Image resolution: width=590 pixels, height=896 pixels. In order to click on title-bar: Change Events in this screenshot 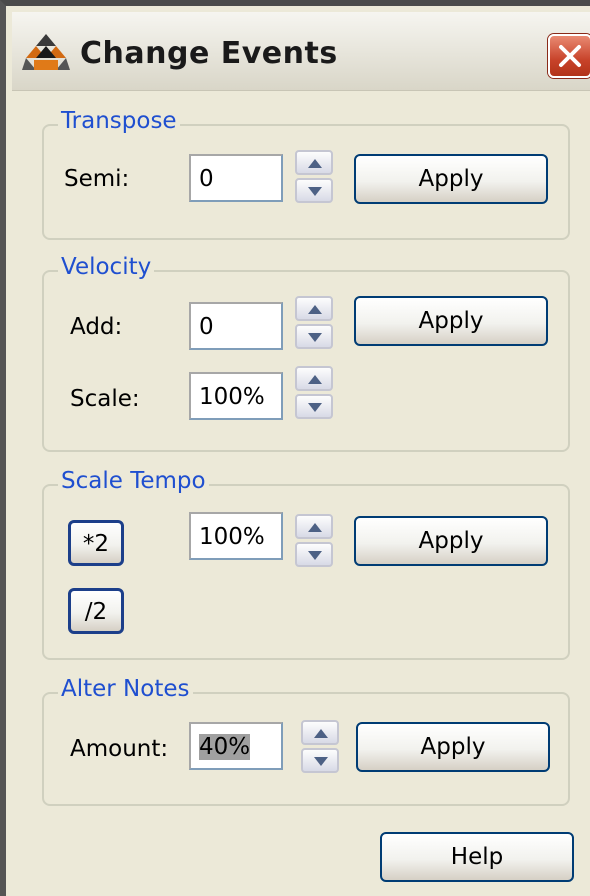, I will do `click(301, 51)`.